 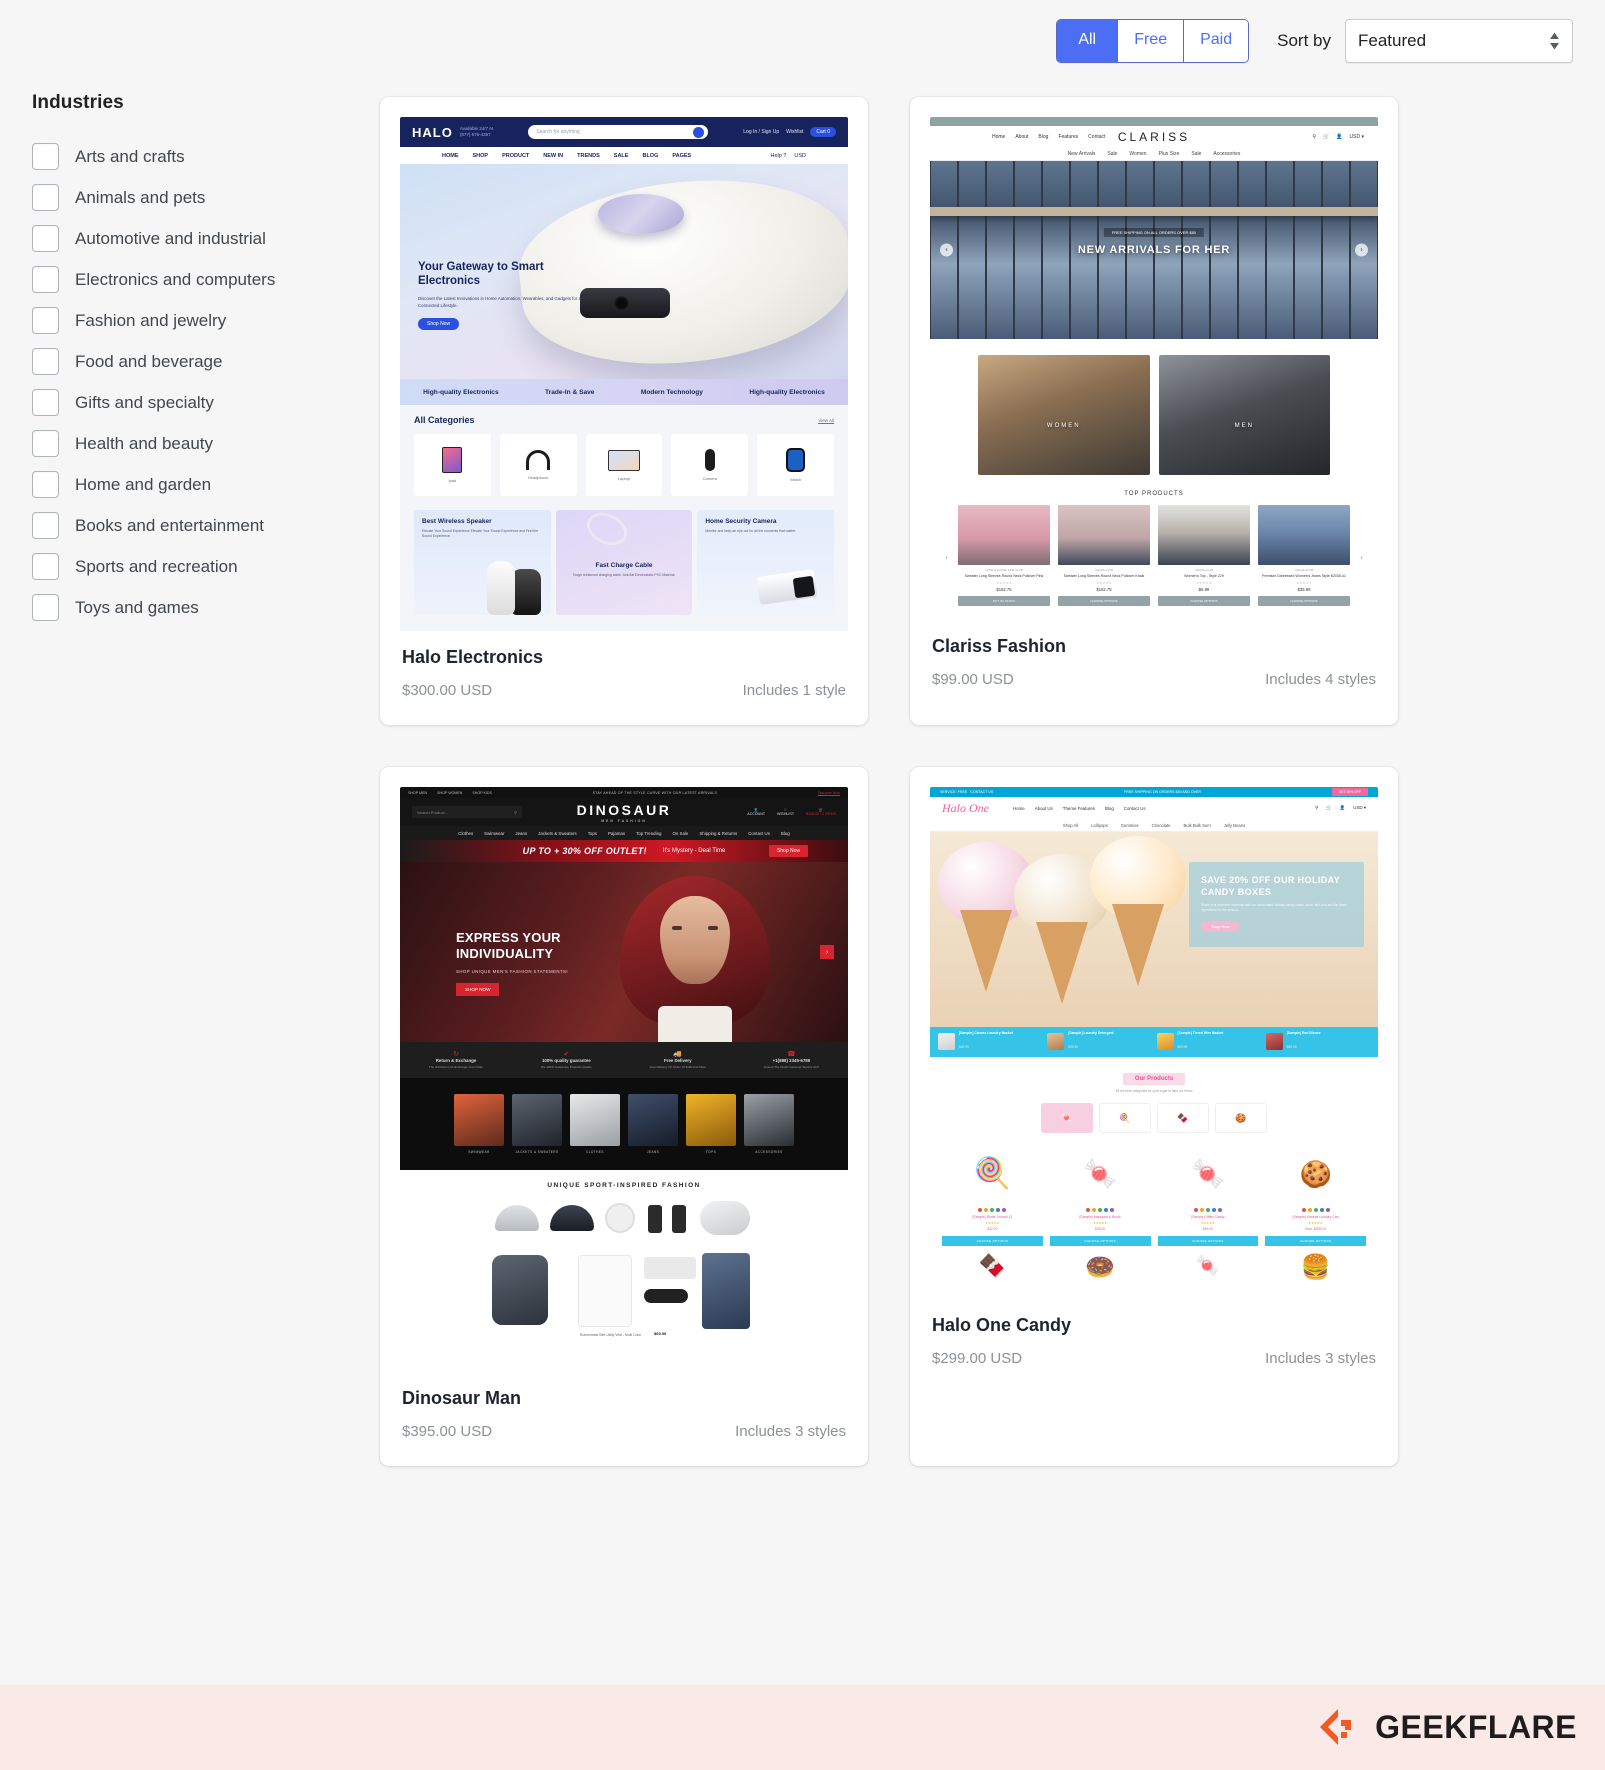 What do you see at coordinates (515, 156) in the screenshot?
I see `nav-item: PRODUCT` at bounding box center [515, 156].